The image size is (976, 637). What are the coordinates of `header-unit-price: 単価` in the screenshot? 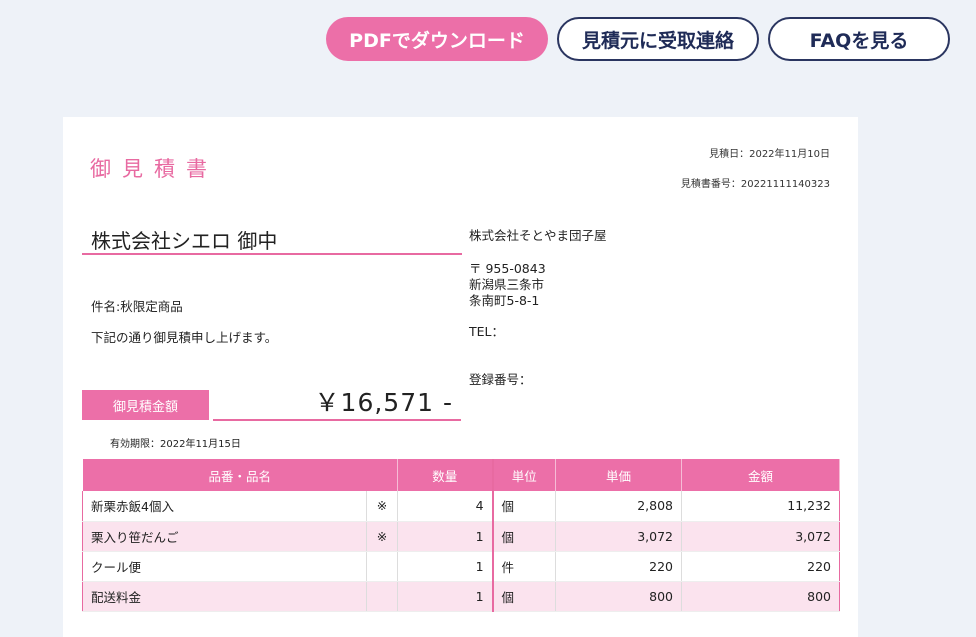 It's located at (619, 475).